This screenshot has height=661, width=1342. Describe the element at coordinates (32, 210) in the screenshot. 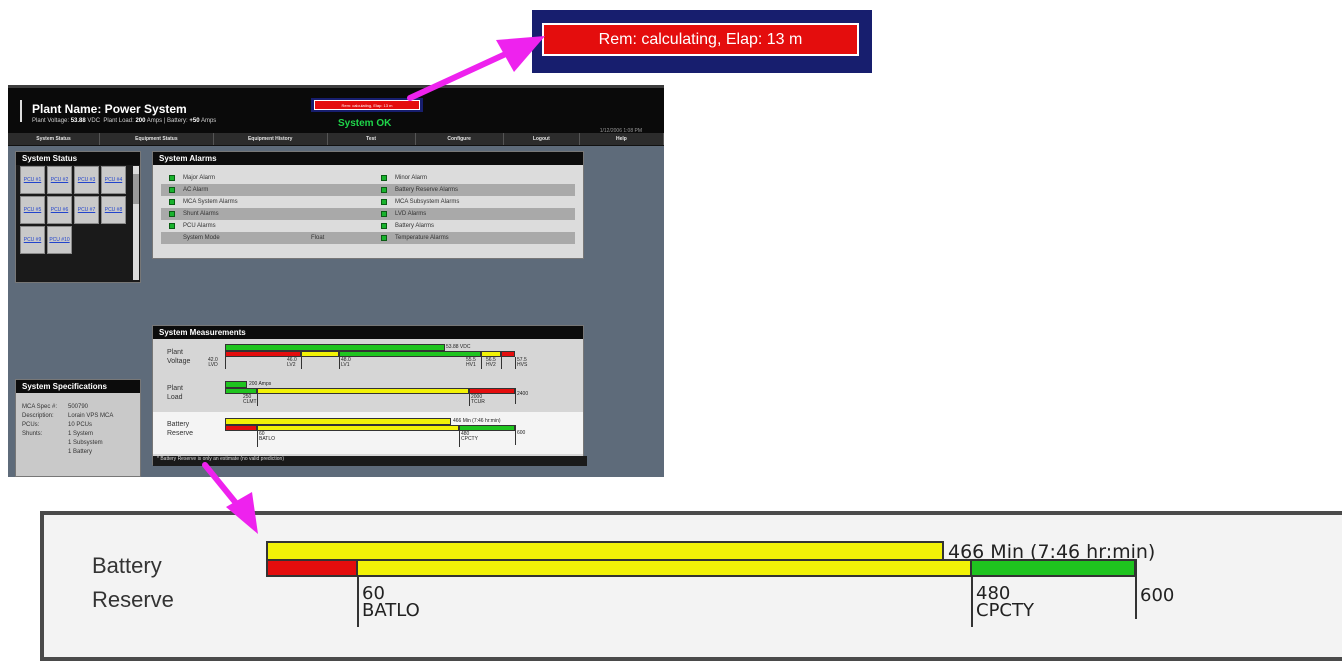

I see `pcu-link: PCU #5` at that location.